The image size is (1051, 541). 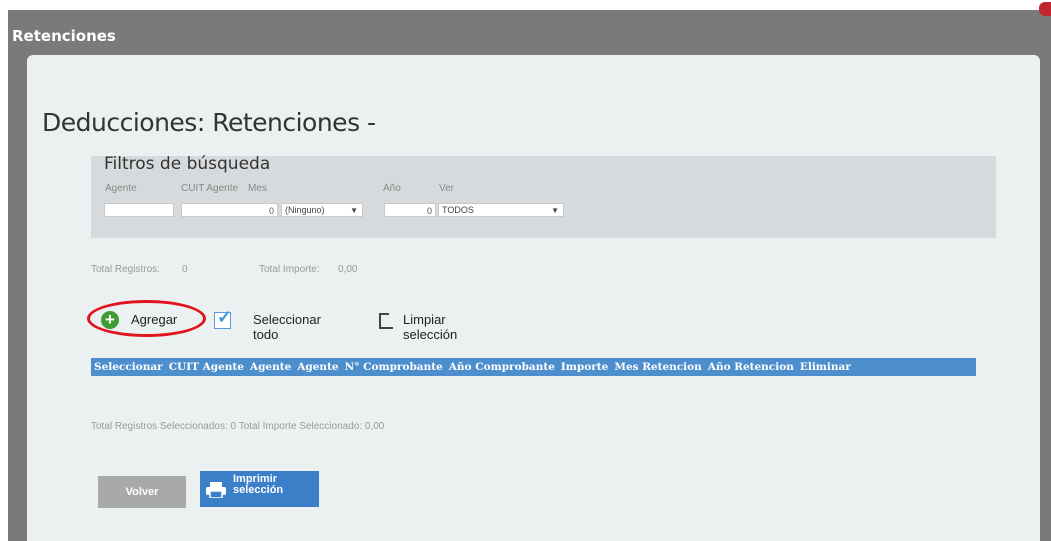 I want to click on back-button: Volver, so click(x=142, y=492).